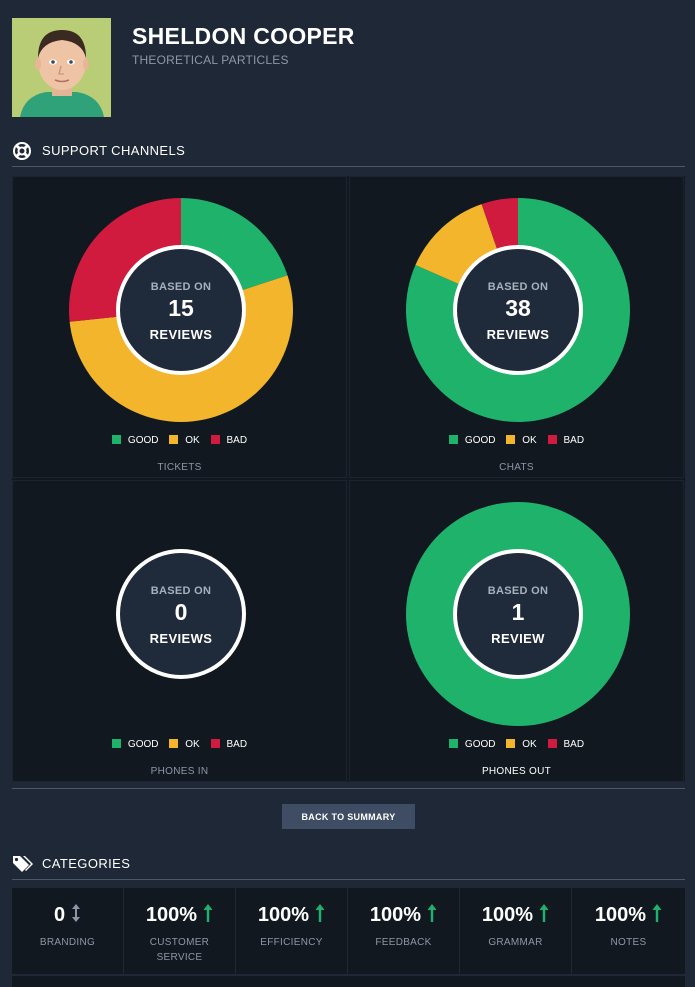  I want to click on channel-card-phones-out: BASED ON 1 REVIEW GOOD OK BAD PHONES OUT, so click(516, 631).